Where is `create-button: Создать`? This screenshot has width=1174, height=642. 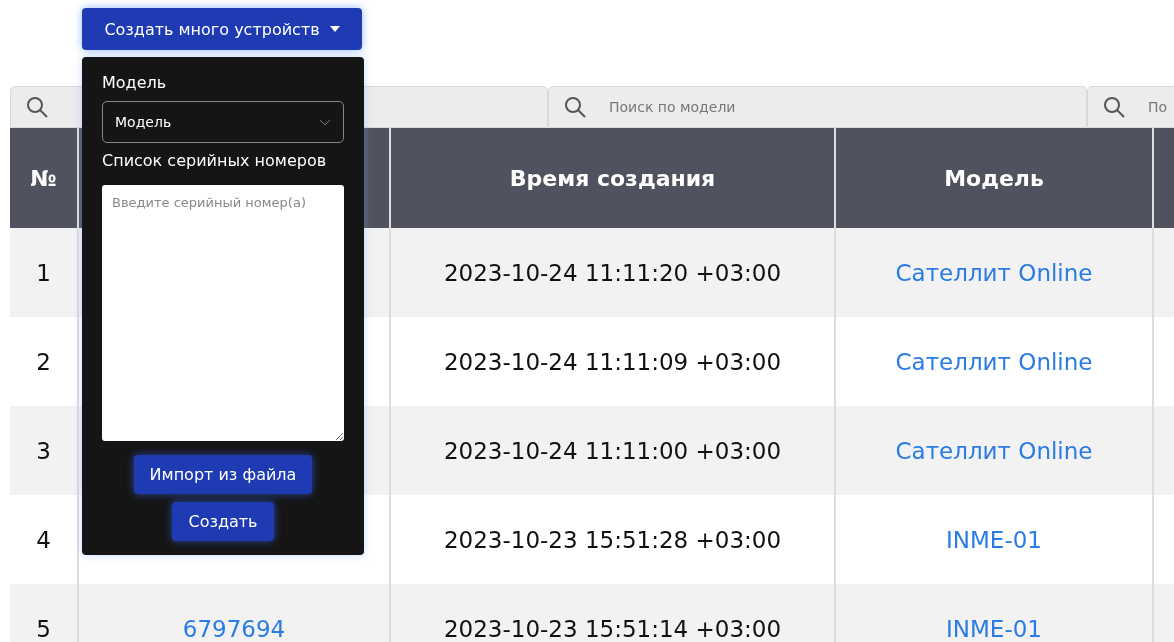 create-button: Создать is located at coordinates (223, 521).